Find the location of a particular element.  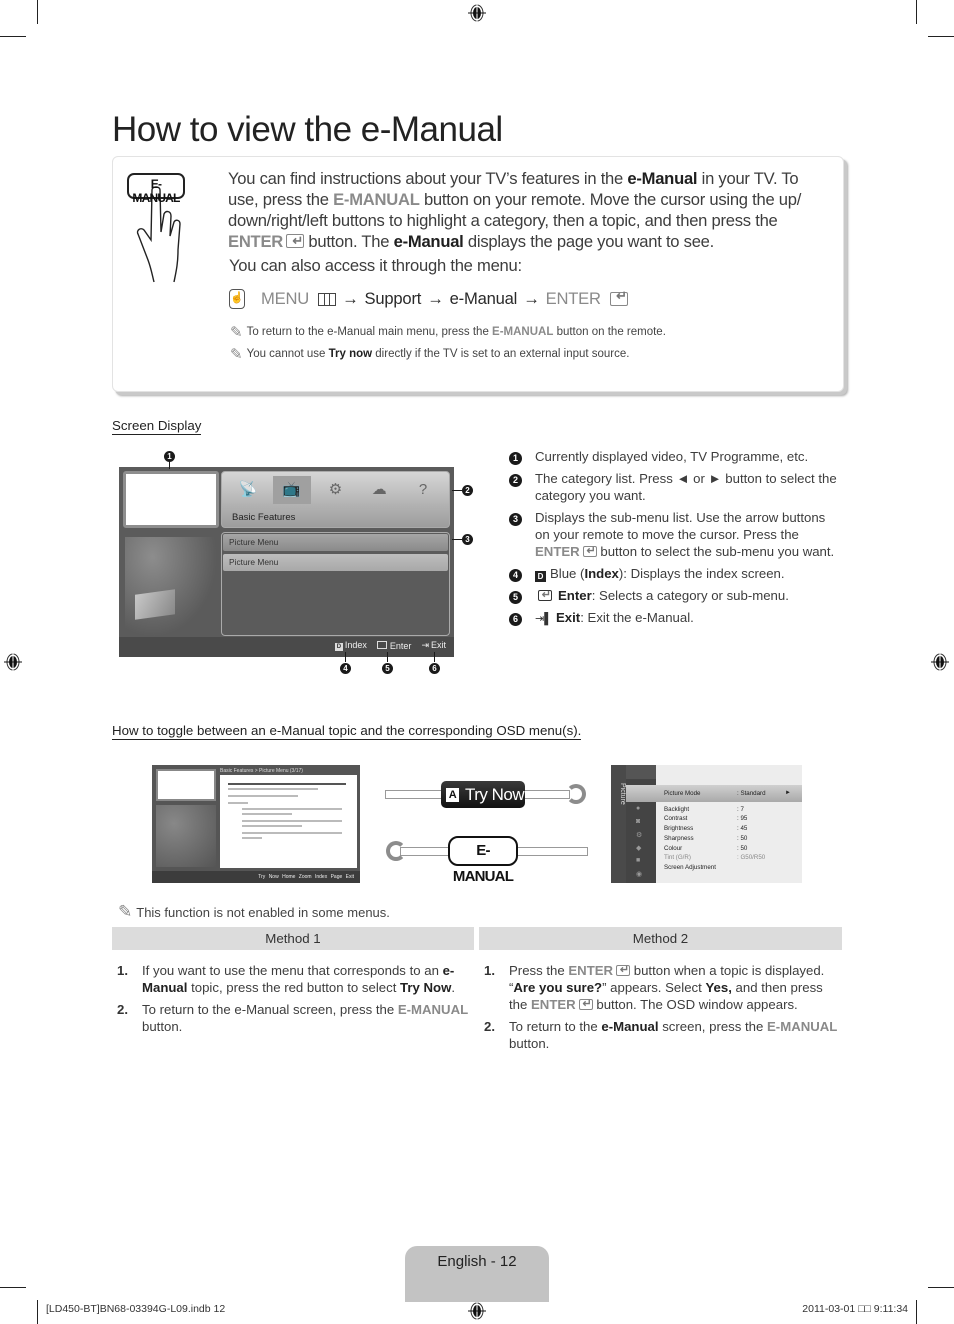

text: topic, press the red button to select is located at coordinates (294, 987).